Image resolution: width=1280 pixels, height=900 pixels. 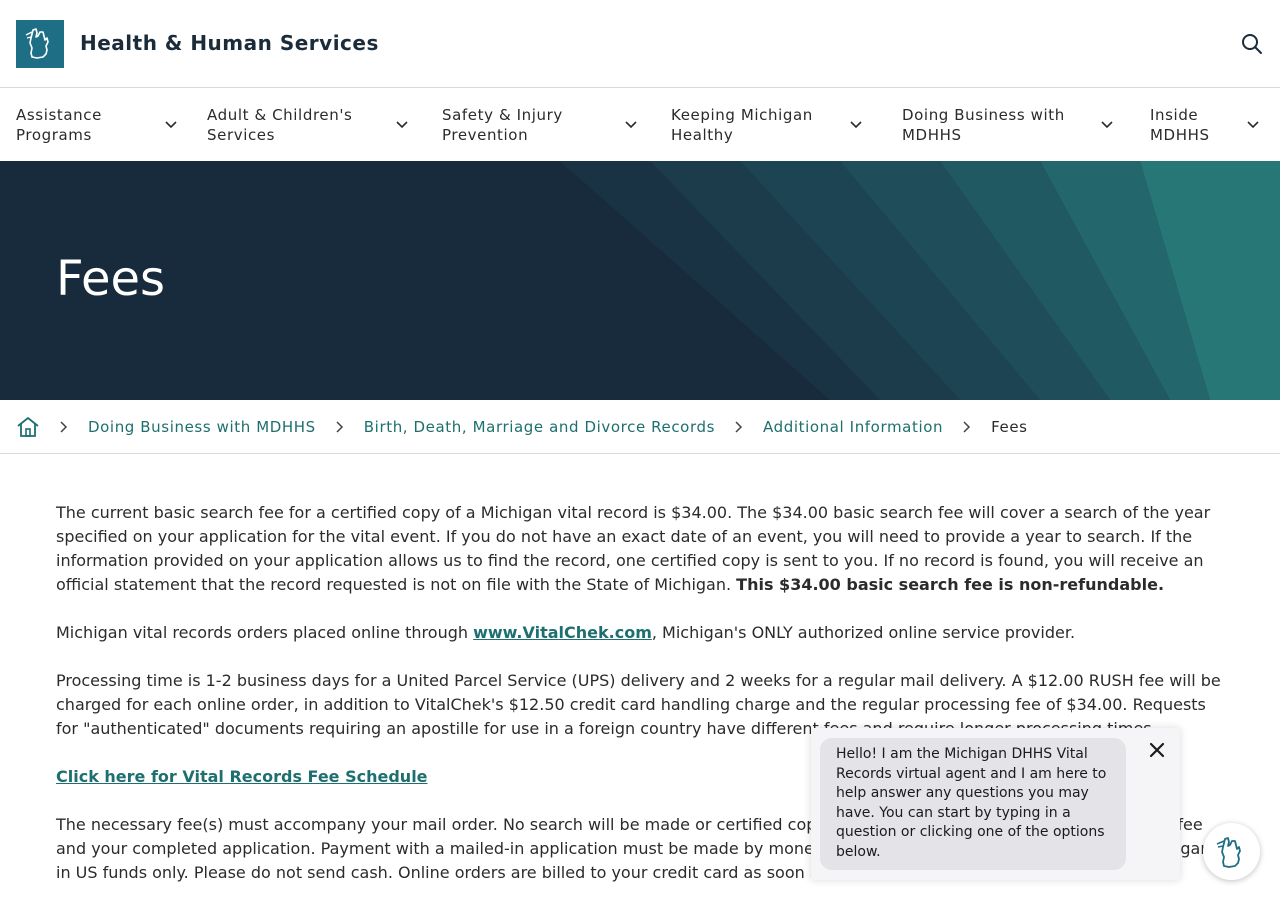 What do you see at coordinates (1009, 426) in the screenshot?
I see `breadcrumb-current: Fees` at bounding box center [1009, 426].